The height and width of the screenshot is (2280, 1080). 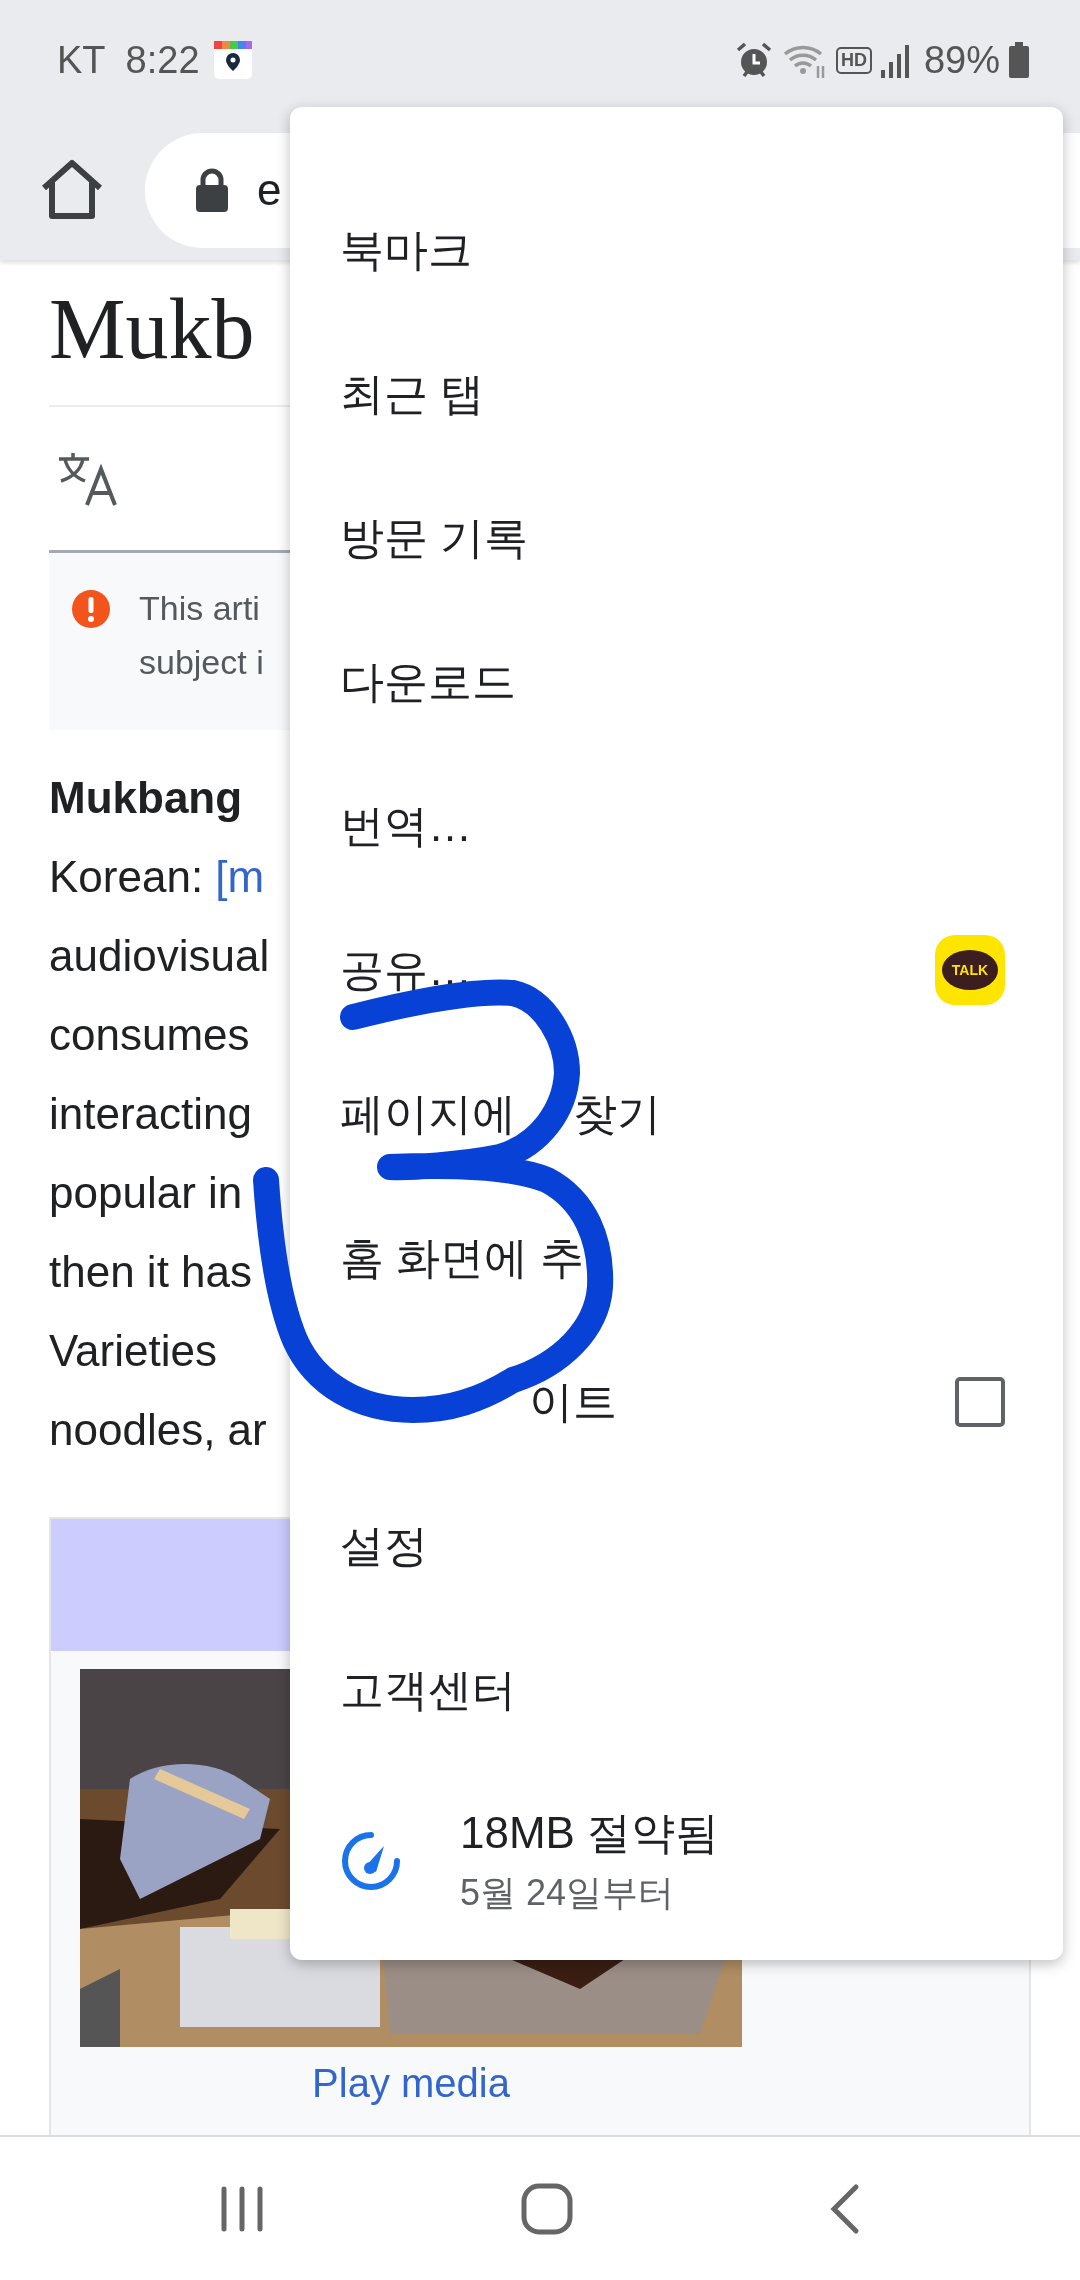 What do you see at coordinates (150, 1114) in the screenshot?
I see `article-text: interacting` at bounding box center [150, 1114].